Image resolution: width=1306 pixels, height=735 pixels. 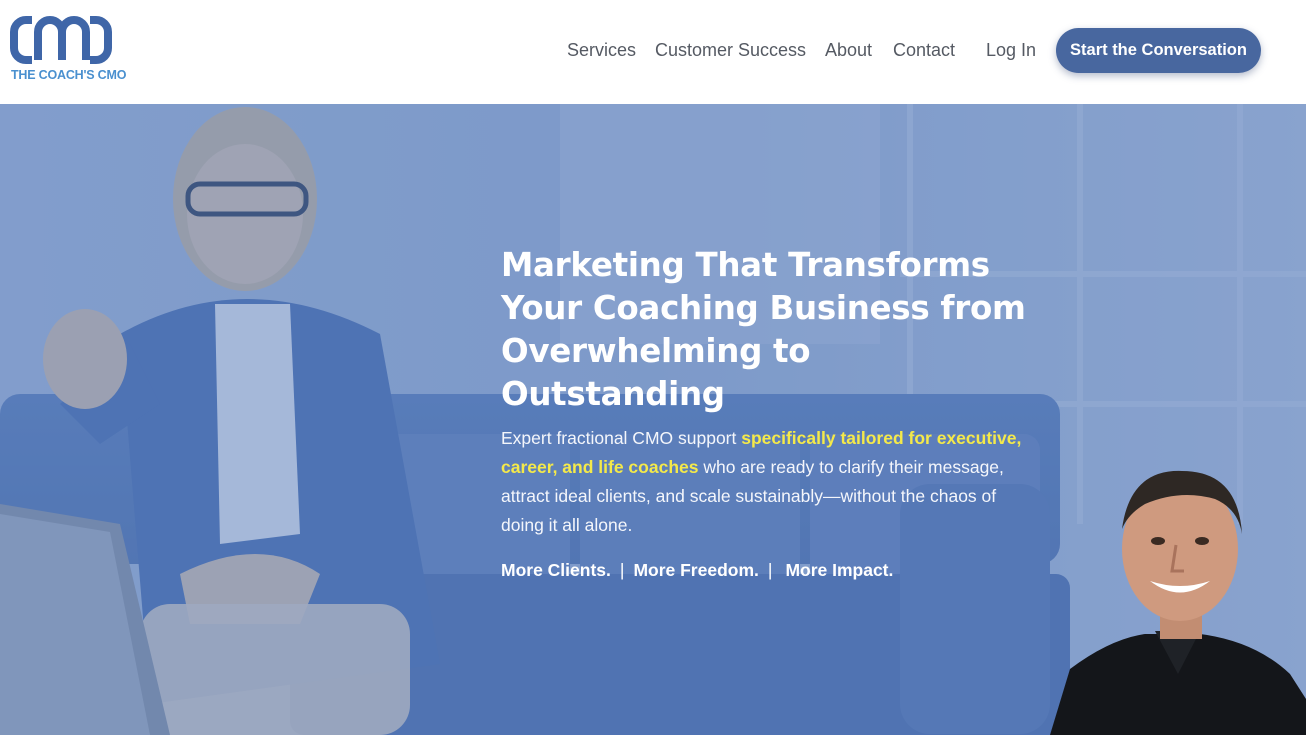 What do you see at coordinates (745, 265) in the screenshot?
I see `hero-title-line-1: Marketing That Transforms` at bounding box center [745, 265].